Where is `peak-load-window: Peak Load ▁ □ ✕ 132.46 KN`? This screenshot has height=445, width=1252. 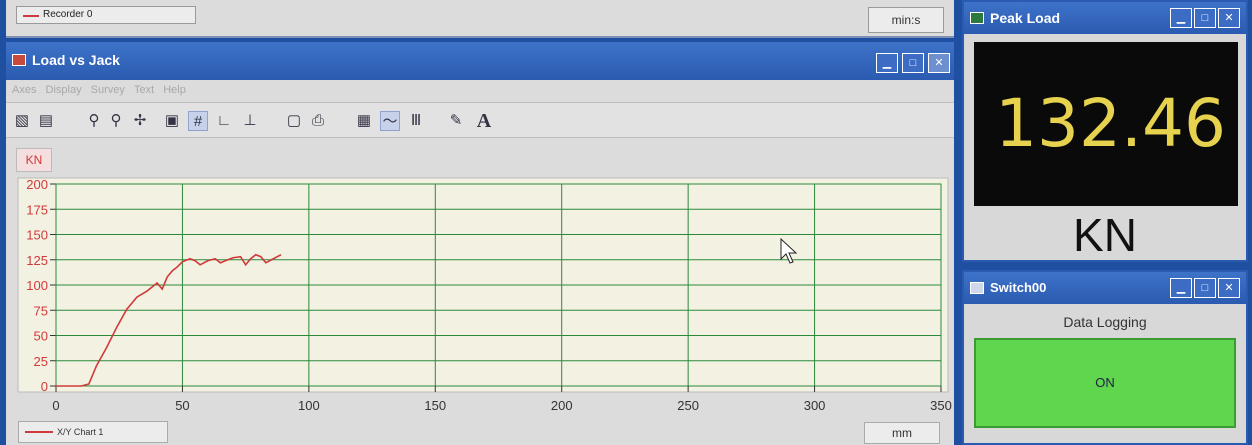
peak-load-window: Peak Load ▁ □ ✕ 132.46 KN is located at coordinates (1105, 131).